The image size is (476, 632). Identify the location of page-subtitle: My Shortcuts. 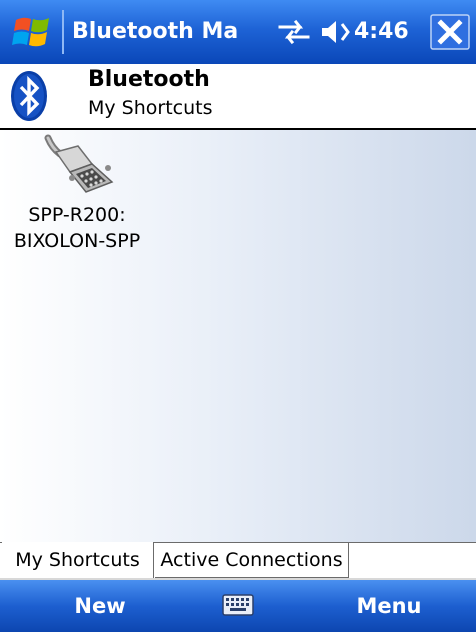
(150, 108).